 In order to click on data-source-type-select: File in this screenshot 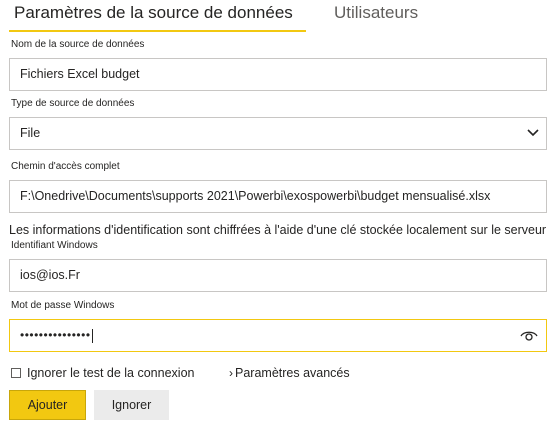, I will do `click(278, 133)`.